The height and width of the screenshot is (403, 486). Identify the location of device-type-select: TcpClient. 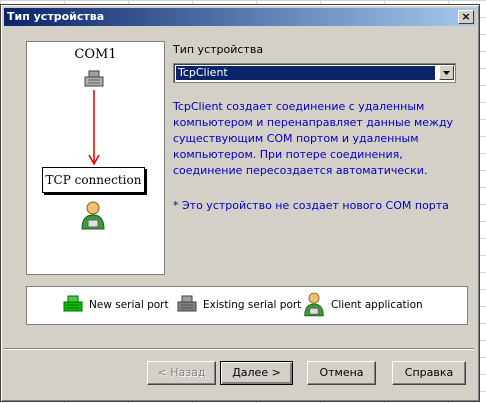
(314, 73).